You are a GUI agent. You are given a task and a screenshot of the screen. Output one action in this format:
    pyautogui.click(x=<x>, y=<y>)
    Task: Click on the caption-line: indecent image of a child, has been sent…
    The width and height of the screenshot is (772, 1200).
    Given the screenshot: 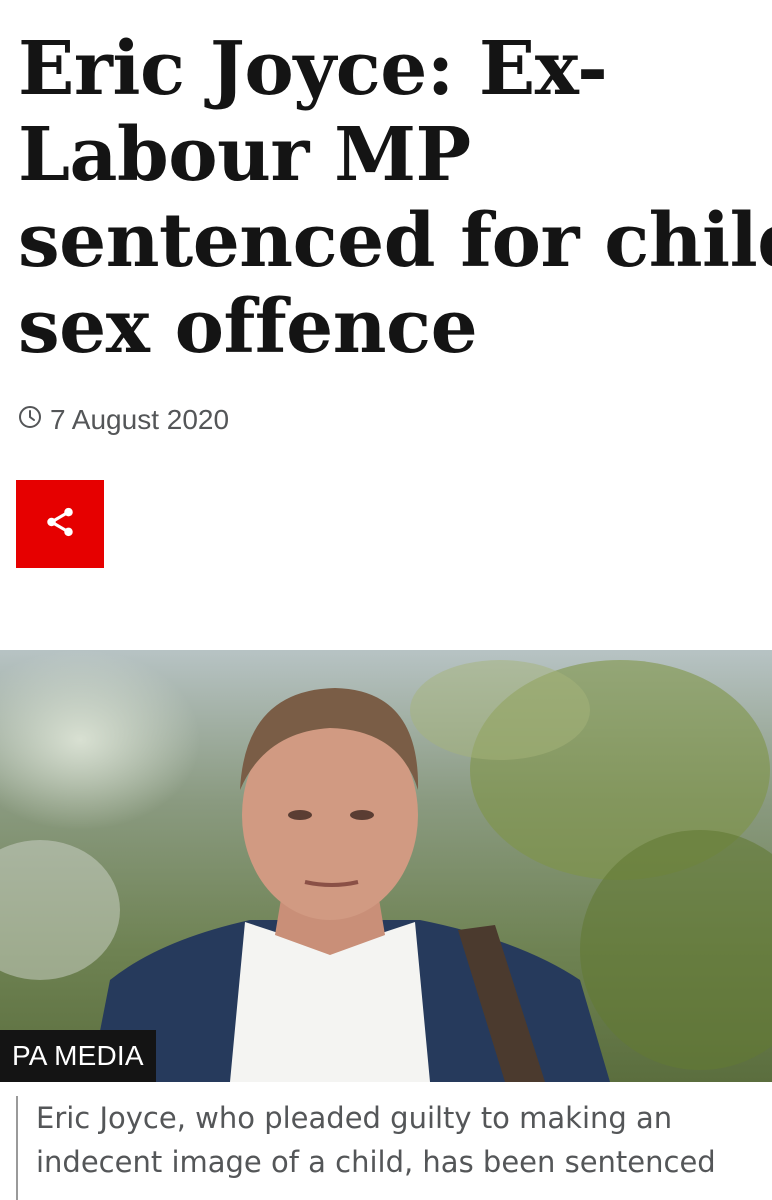 What is the action you would take?
    pyautogui.click(x=376, y=1162)
    